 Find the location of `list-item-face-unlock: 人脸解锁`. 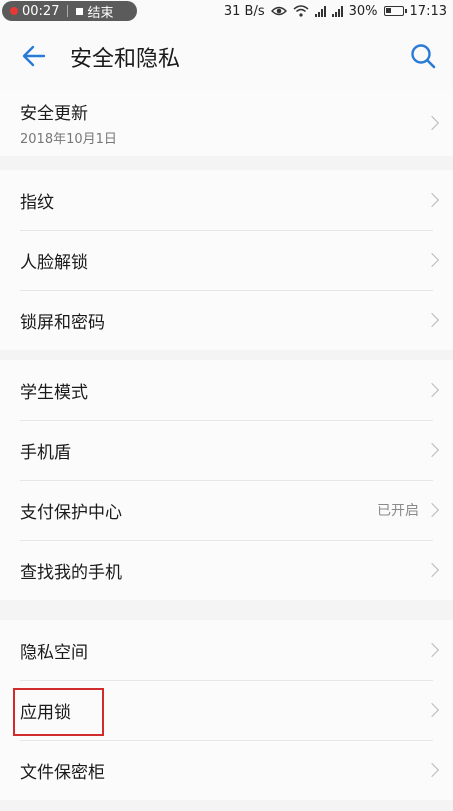

list-item-face-unlock: 人脸解锁 is located at coordinates (226, 260).